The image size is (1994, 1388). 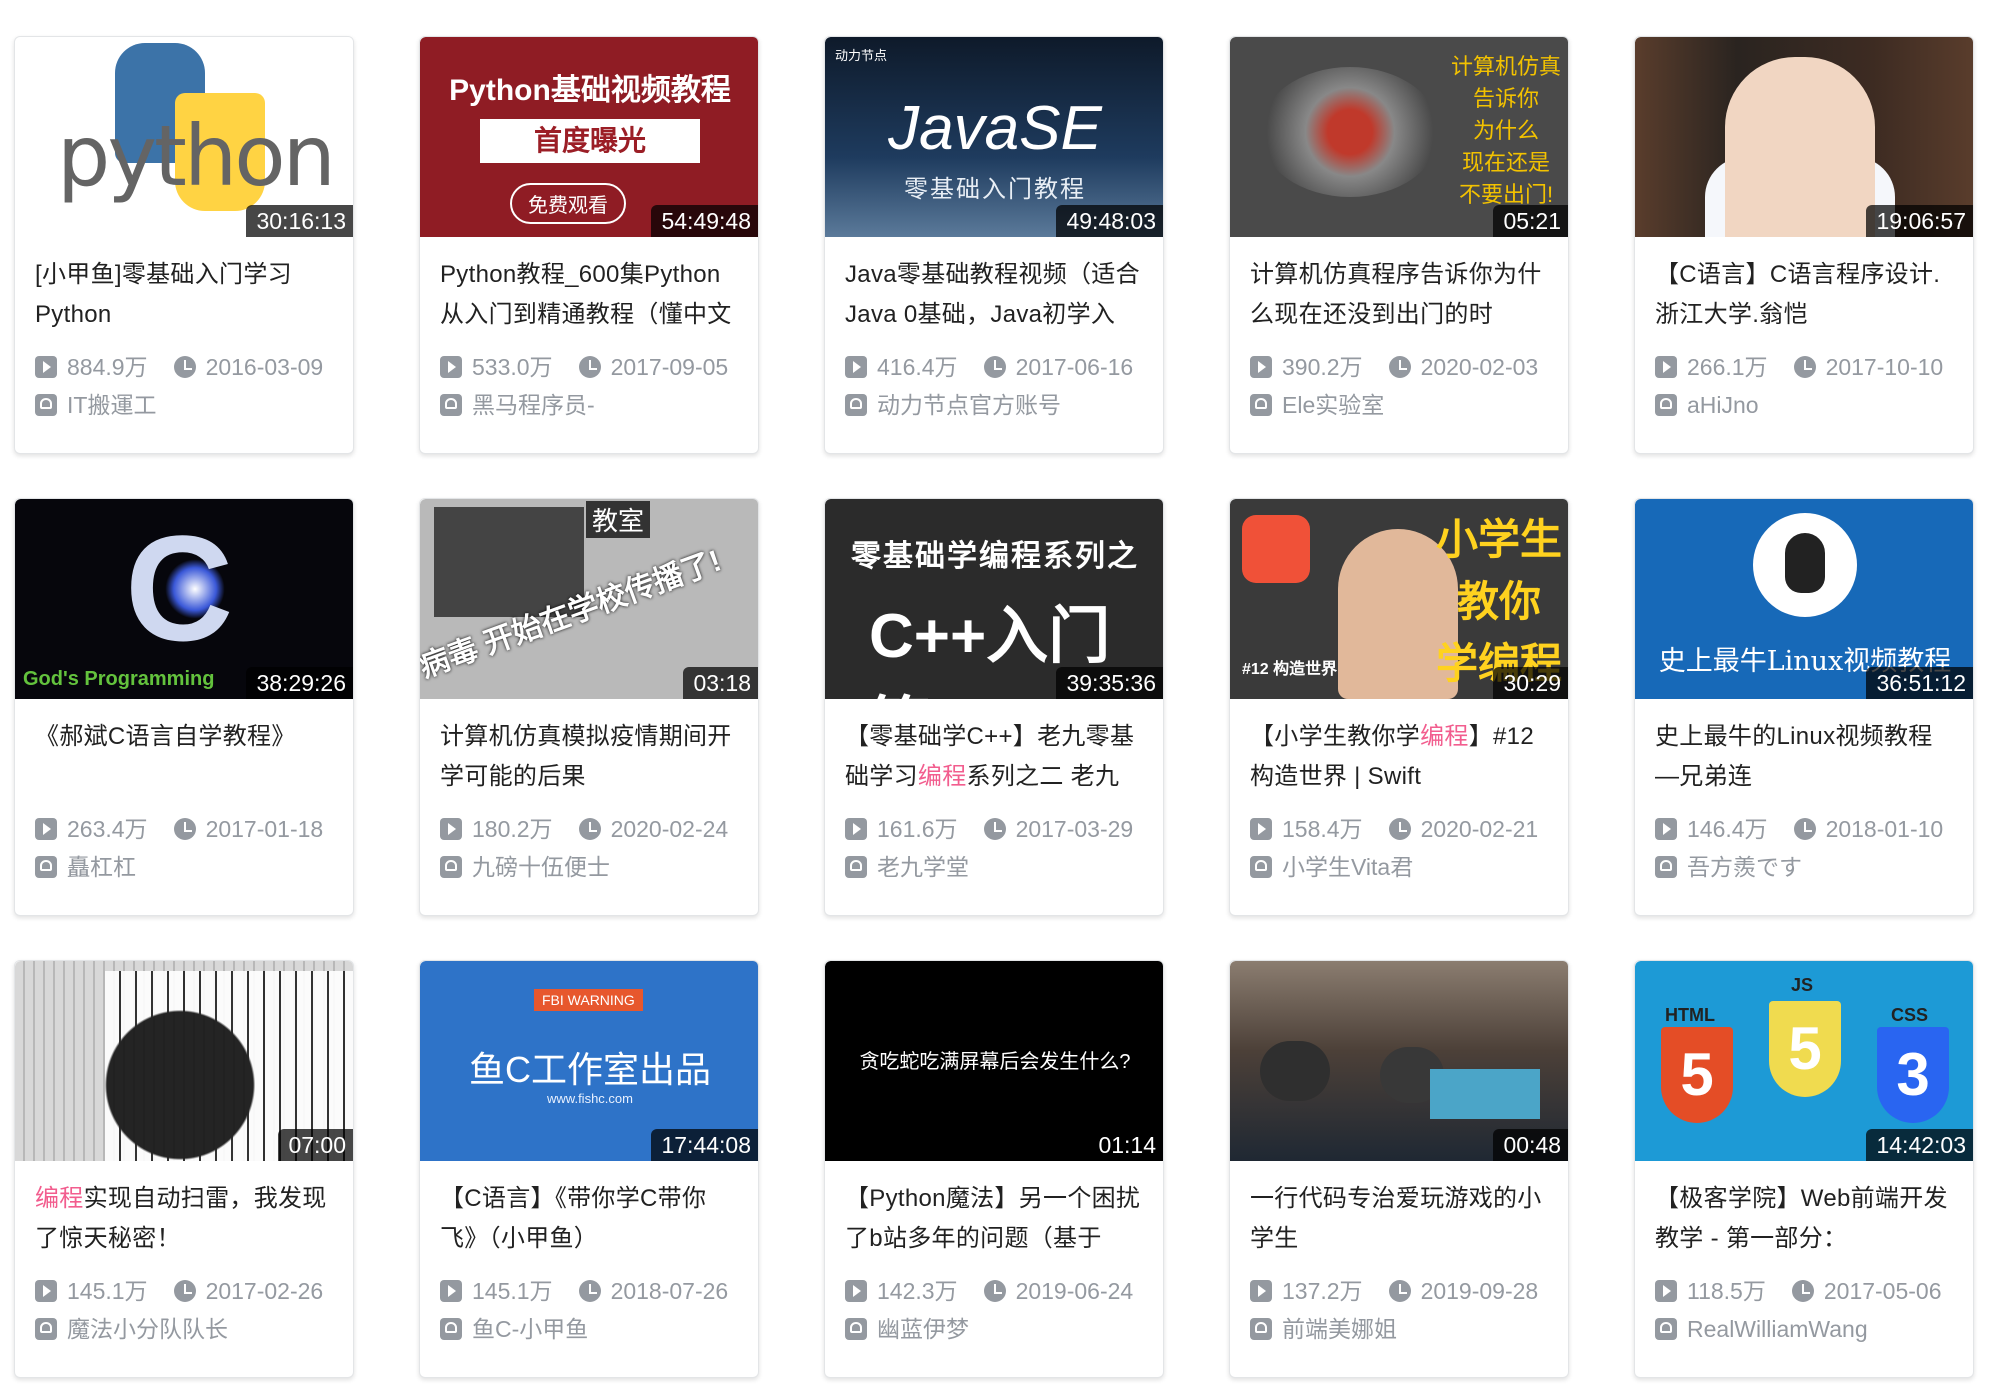 I want to click on uploader-row: IT搬運工, so click(x=184, y=405).